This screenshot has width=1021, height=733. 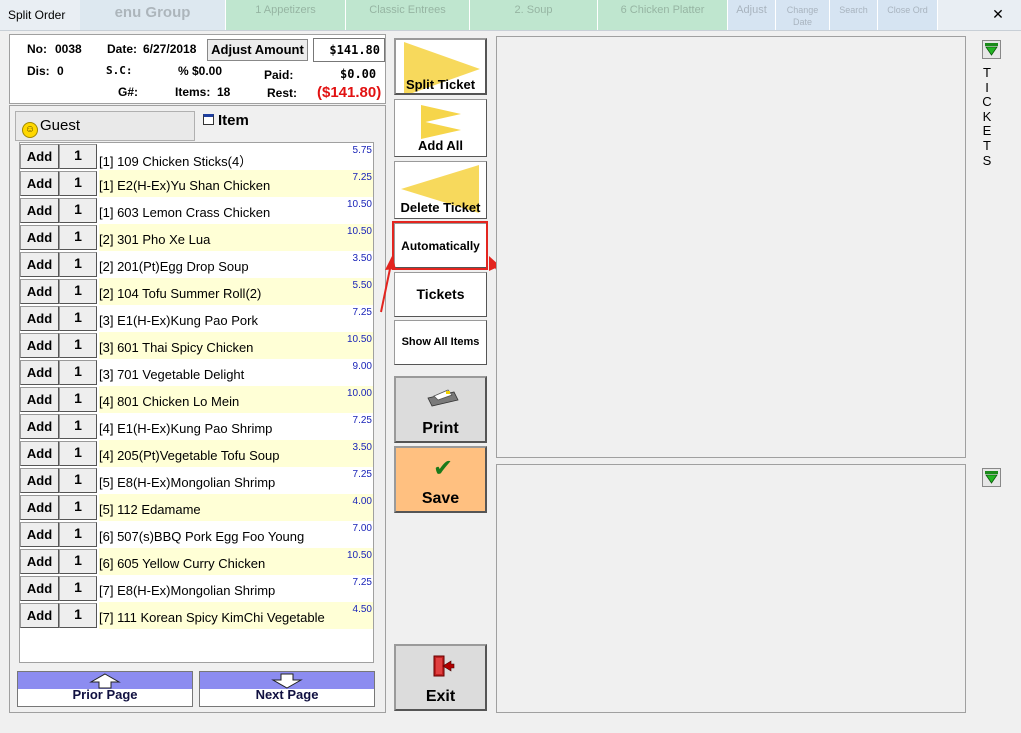 What do you see at coordinates (257, 50) in the screenshot?
I see `adjust-amount-button: Adjust Amount` at bounding box center [257, 50].